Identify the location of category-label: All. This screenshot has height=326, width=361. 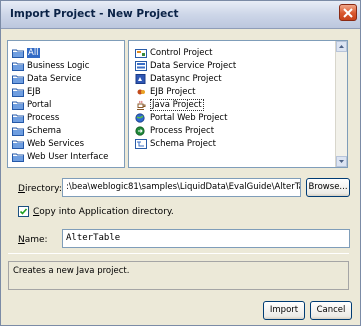
(33, 53).